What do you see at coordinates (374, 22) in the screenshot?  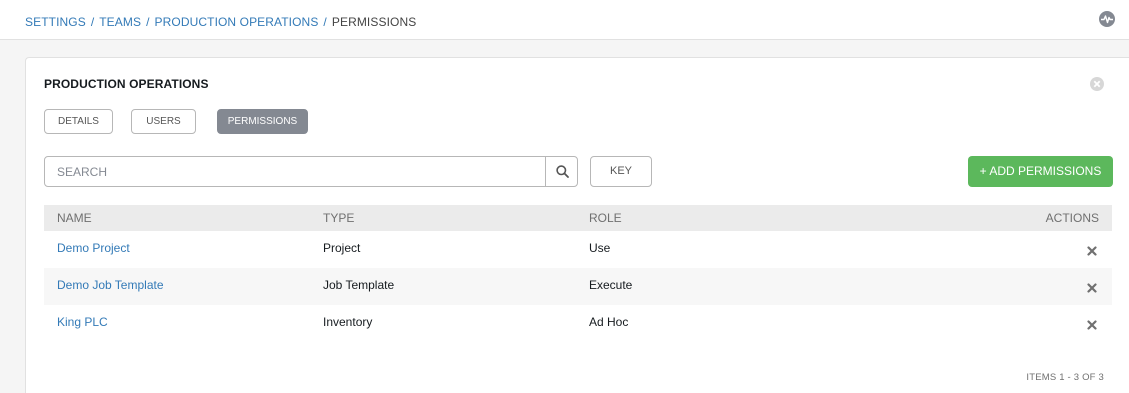 I see `breadcrumb-current: PERMISSIONS` at bounding box center [374, 22].